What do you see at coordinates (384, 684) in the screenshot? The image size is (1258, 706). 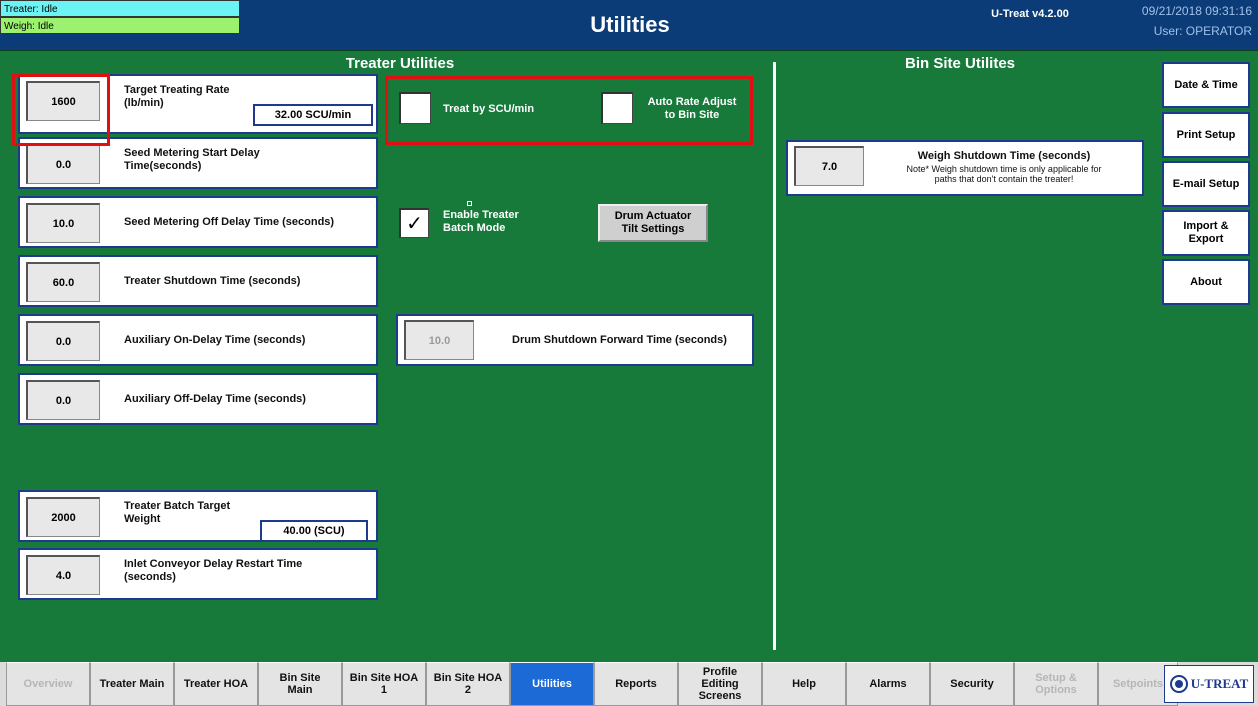 I see `tab-bin-site-hoa-1: Bin Site HOA 1` at bounding box center [384, 684].